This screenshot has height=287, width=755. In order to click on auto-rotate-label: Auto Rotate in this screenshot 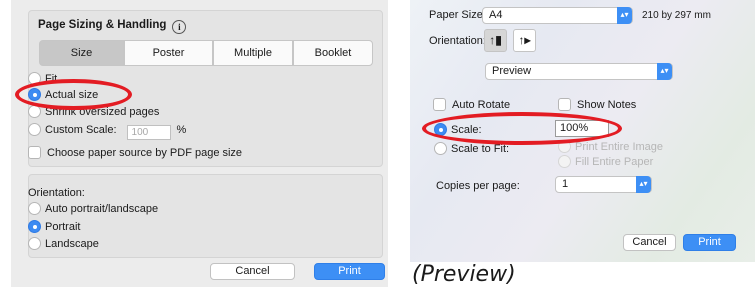, I will do `click(481, 105)`.